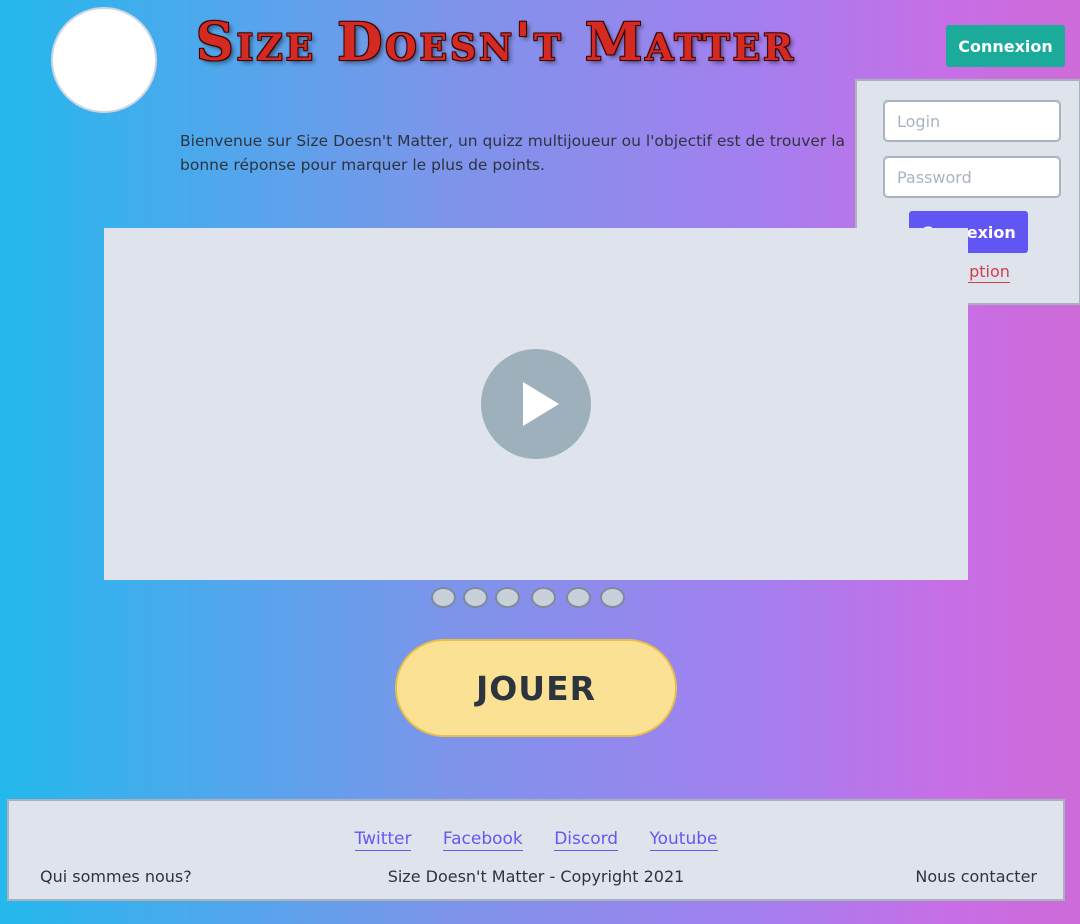 The width and height of the screenshot is (1080, 924). Describe the element at coordinates (586, 840) in the screenshot. I see `discord-link: Discord` at that location.